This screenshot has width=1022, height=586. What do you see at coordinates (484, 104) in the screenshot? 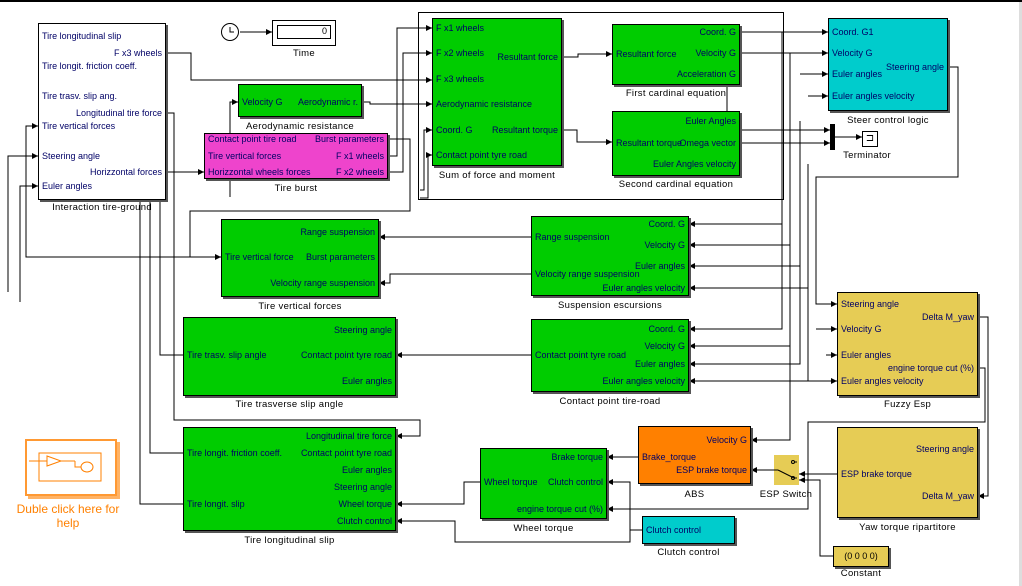
I see `port-aerodynamic-resistance: Aerodynamic resistance` at bounding box center [484, 104].